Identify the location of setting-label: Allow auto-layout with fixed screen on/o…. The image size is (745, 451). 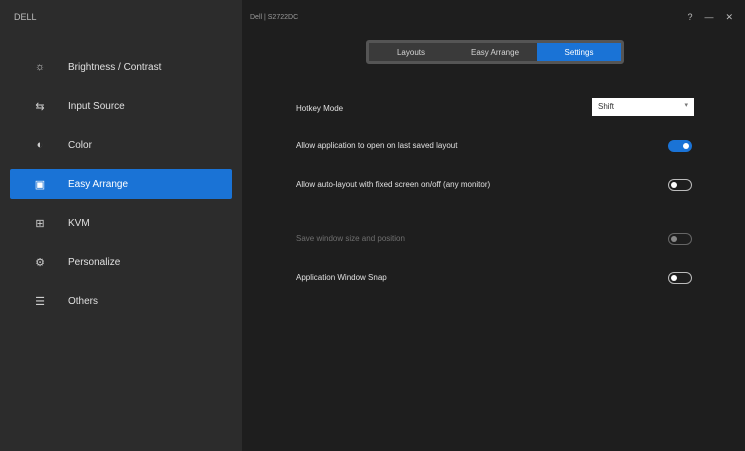
(393, 184).